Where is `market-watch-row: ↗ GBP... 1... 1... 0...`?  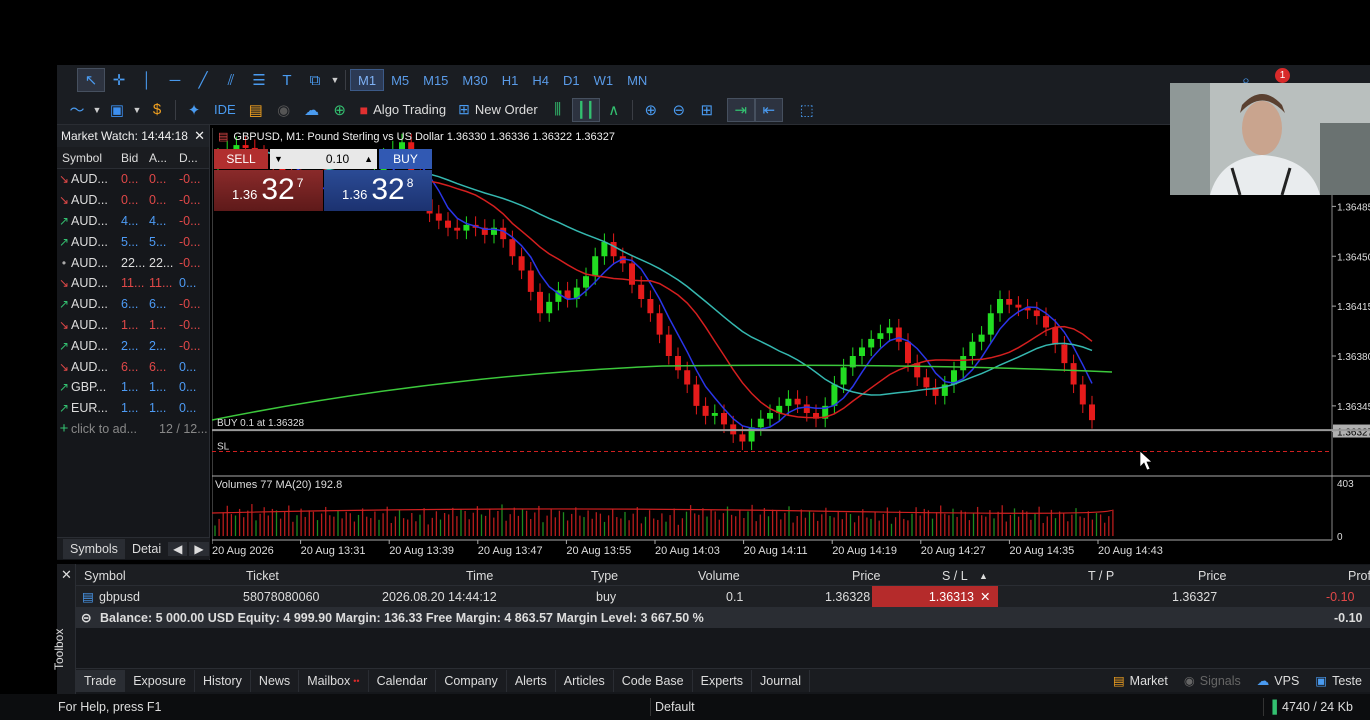
market-watch-row: ↗ GBP... 1... 1... 0... is located at coordinates (133, 387).